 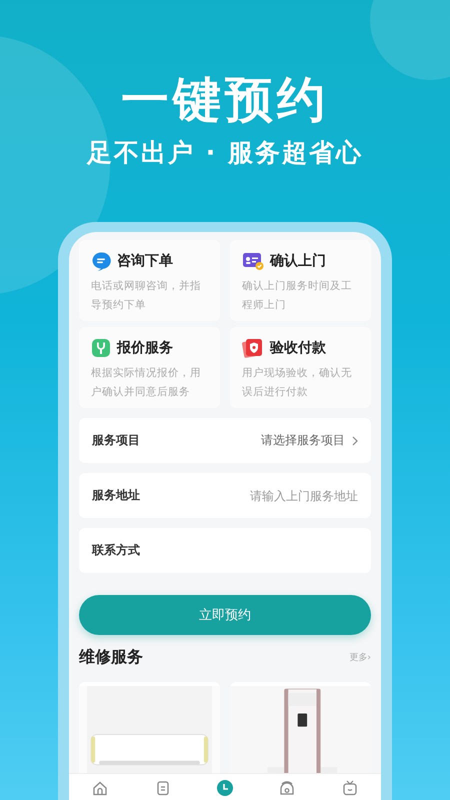 What do you see at coordinates (298, 348) in the screenshot?
I see `step-title: 验收付款` at bounding box center [298, 348].